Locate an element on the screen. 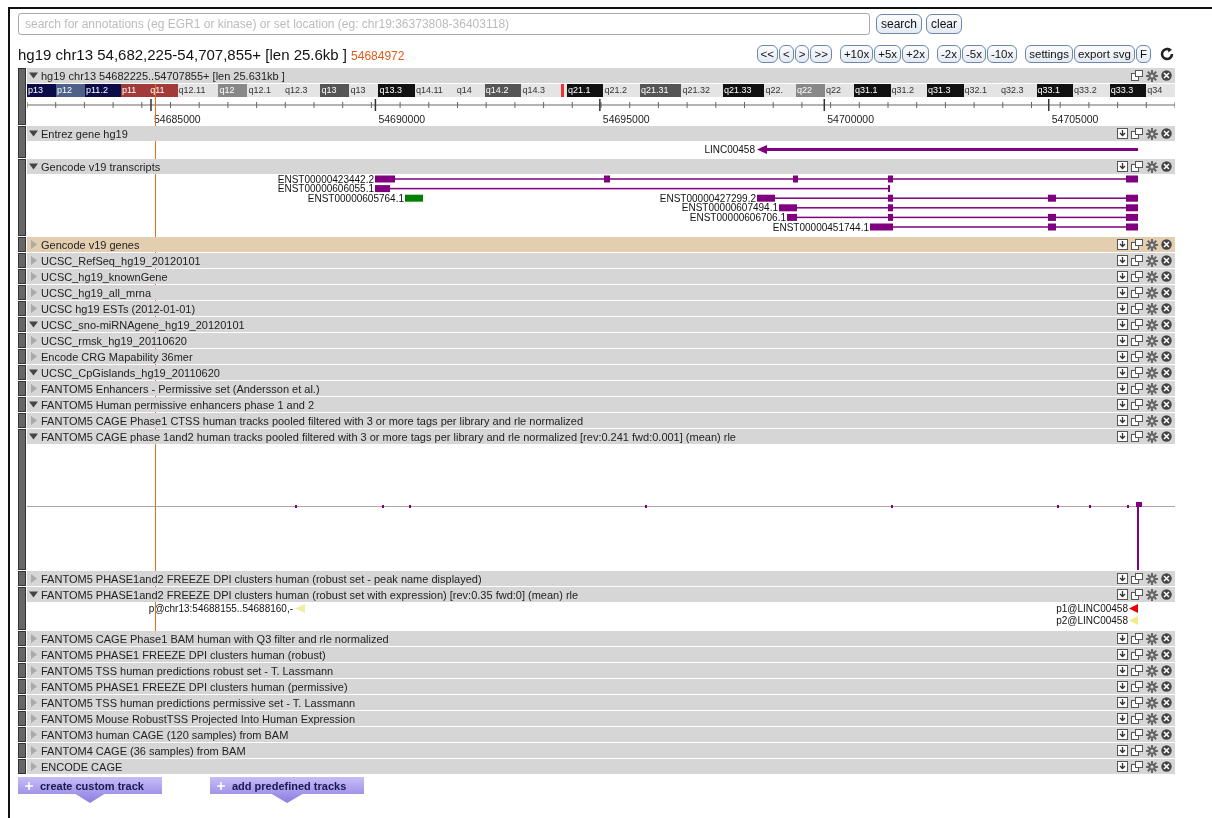 Image resolution: width=1212 pixels, height=818 pixels. search-field: search for annotations (eg EGR1 or kinase) or set location (eg: chr19:36373808-36403118) is located at coordinates (444, 24).